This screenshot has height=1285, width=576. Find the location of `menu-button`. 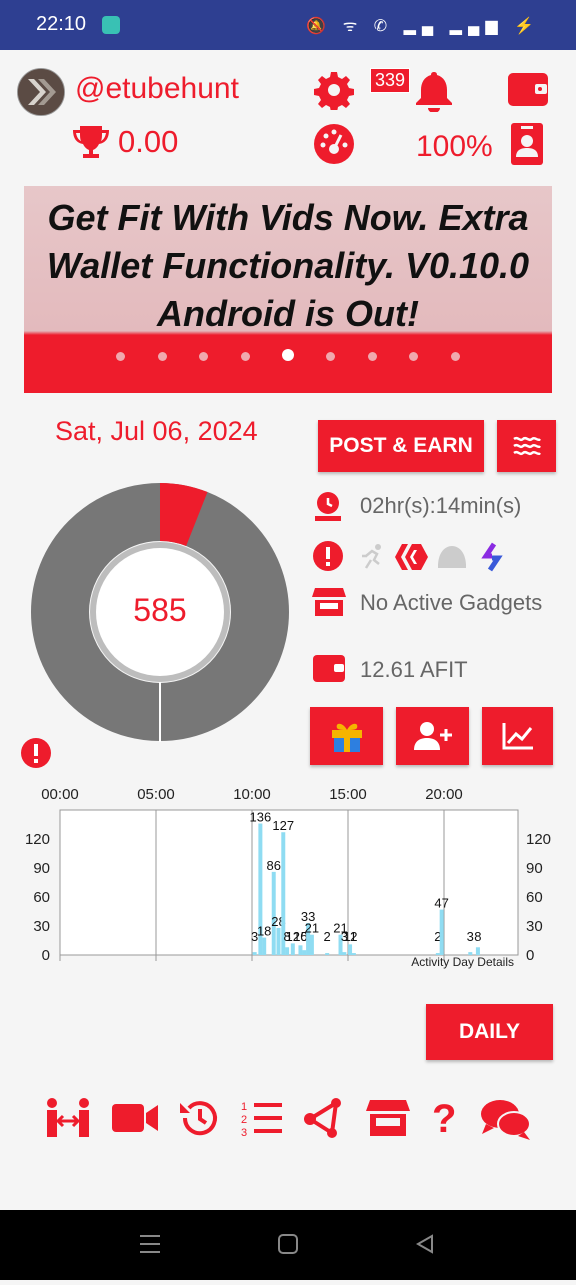

menu-button is located at coordinates (526, 446).